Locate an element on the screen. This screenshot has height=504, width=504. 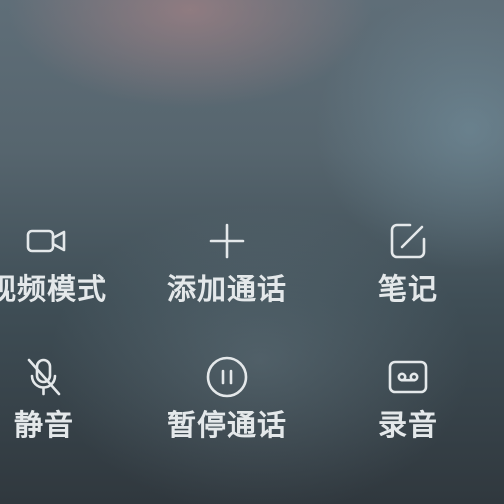
mute-button: 静音 is located at coordinates (59, 404).